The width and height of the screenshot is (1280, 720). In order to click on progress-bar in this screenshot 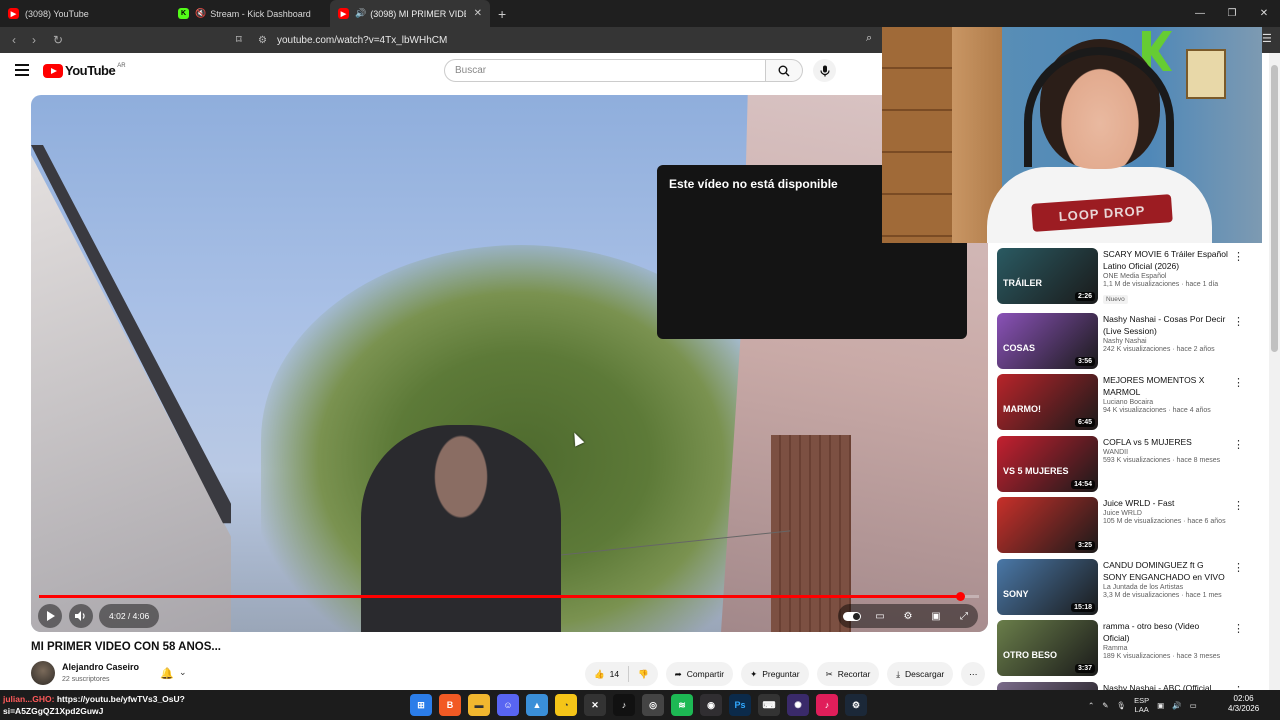, I will do `click(509, 596)`.